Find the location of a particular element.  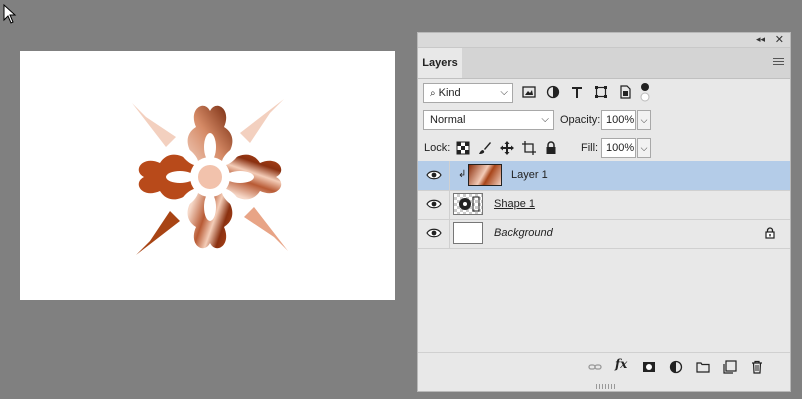

lock-transparent-pixels-icon is located at coordinates (463, 148).